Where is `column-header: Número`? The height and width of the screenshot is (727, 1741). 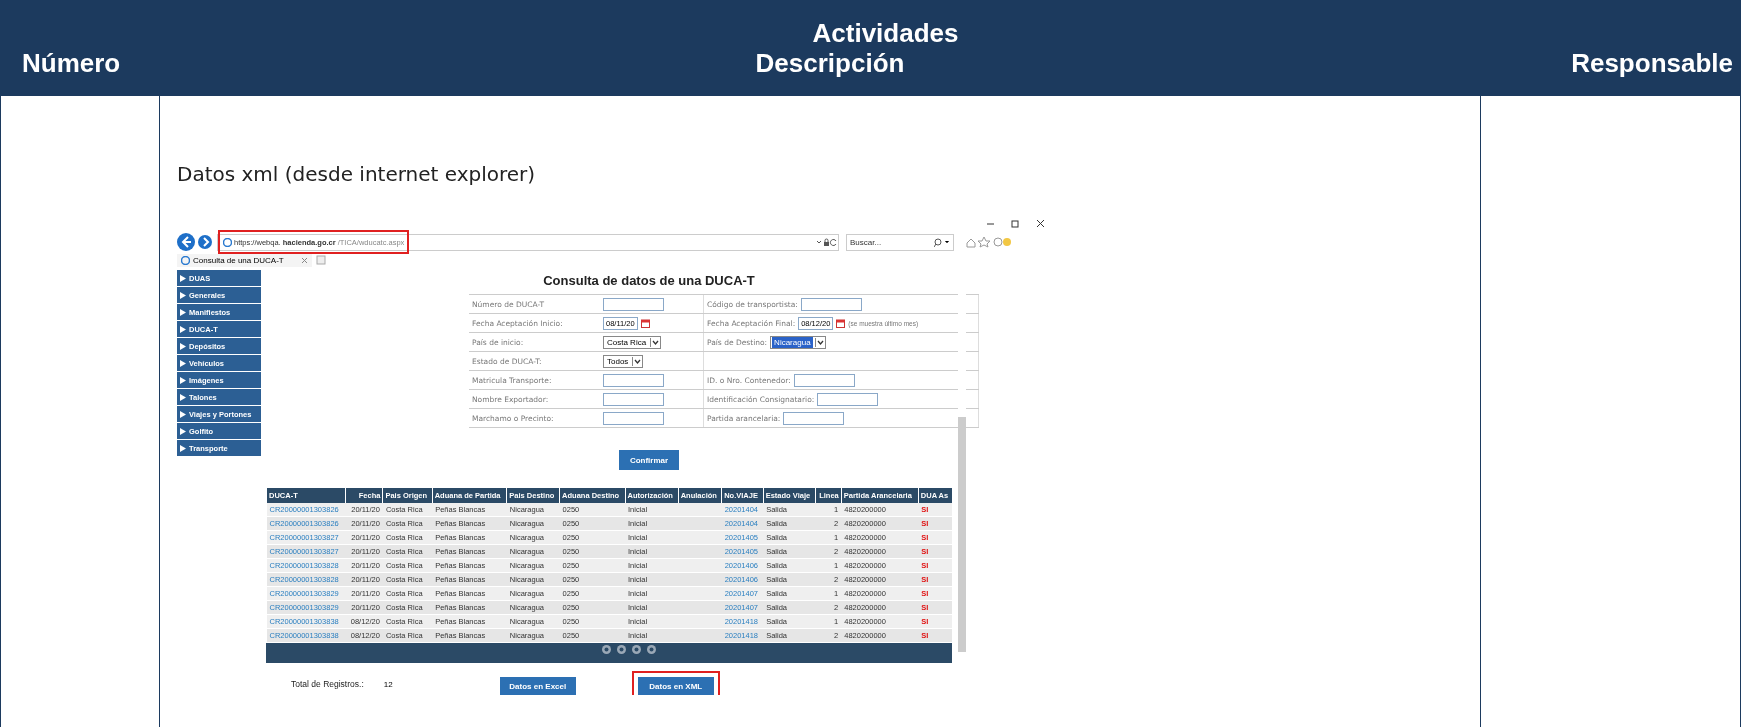
column-header: Número is located at coordinates (71, 63).